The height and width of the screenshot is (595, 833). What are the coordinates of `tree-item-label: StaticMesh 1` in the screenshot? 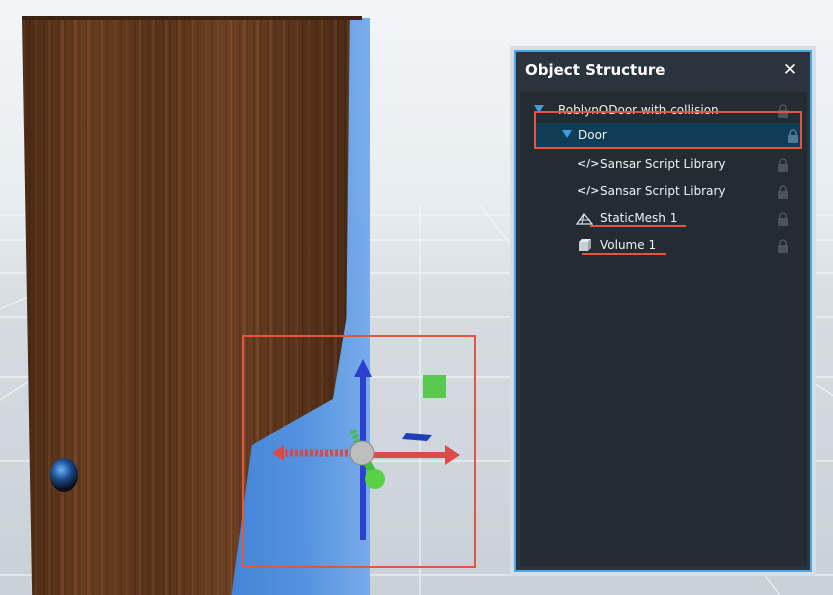 It's located at (639, 218).